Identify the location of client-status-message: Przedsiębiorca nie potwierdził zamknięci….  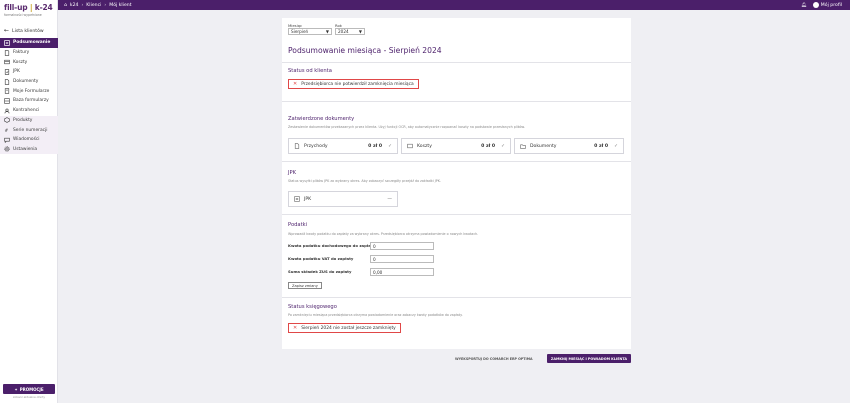
(357, 84).